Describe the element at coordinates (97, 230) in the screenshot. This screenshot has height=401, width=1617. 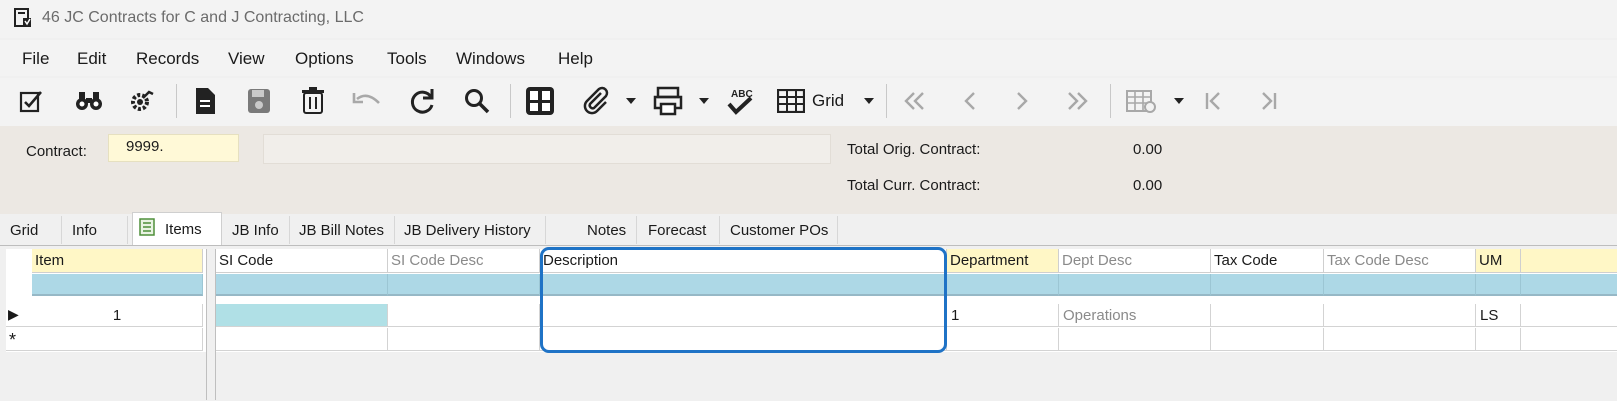
I see `tab-info: Info` at that location.